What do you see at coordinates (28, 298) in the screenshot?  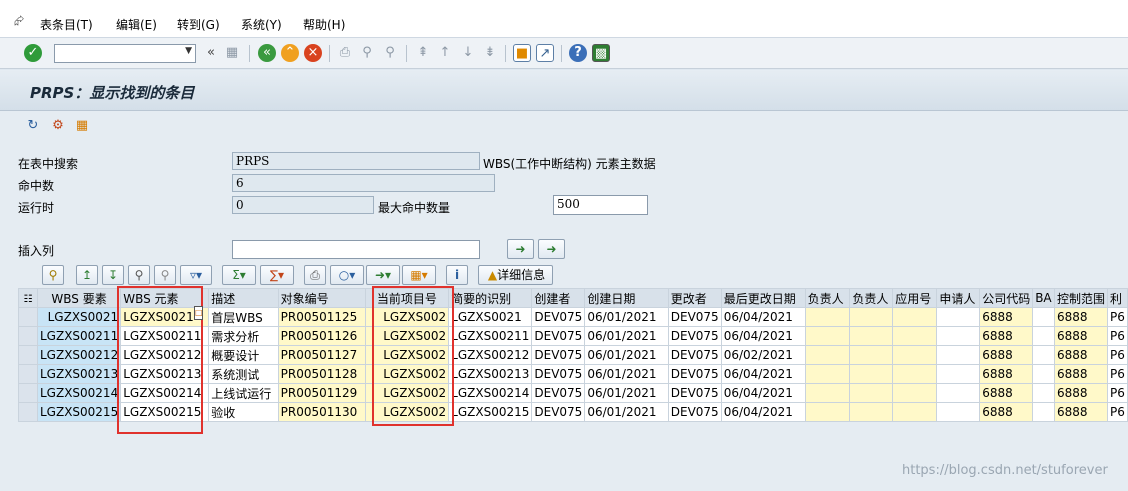 I see `select-all-cell: ☷` at bounding box center [28, 298].